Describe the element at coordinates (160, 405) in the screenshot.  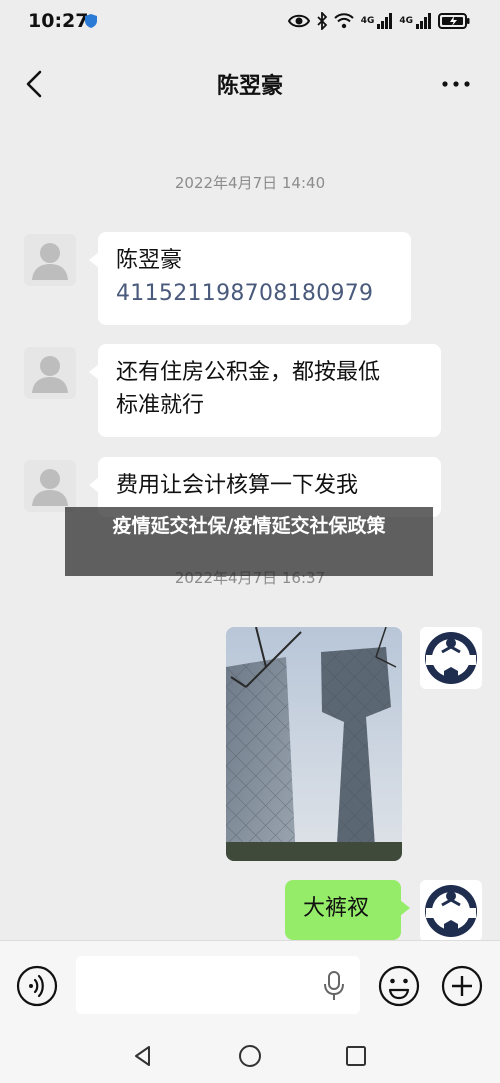
I see `message-text: 标准就行` at that location.